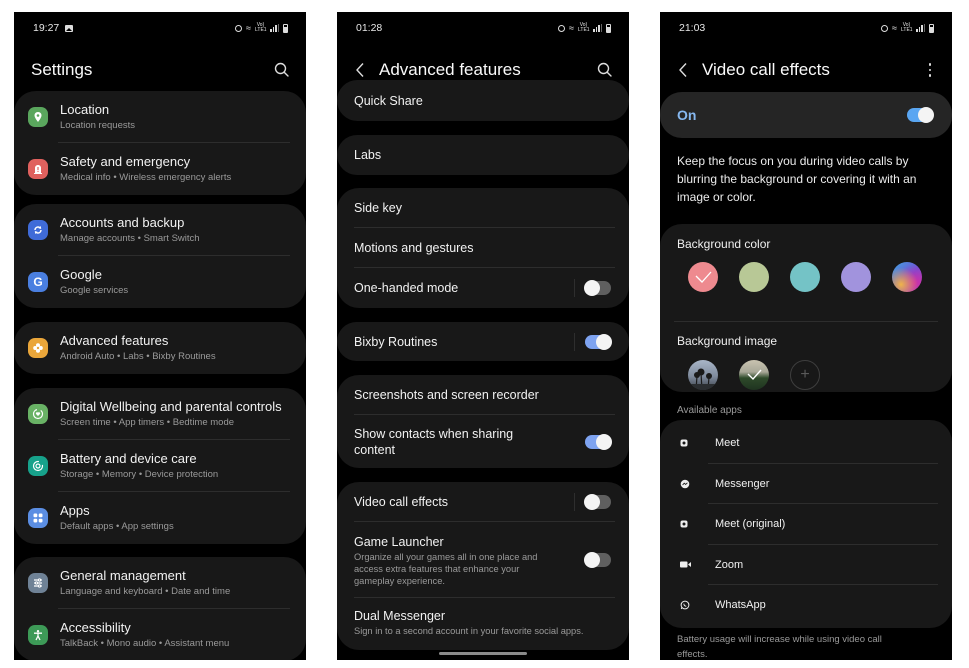 Image resolution: width=969 pixels, height=668 pixels. I want to click on item-subtitle: Default apps • App settings, so click(117, 526).